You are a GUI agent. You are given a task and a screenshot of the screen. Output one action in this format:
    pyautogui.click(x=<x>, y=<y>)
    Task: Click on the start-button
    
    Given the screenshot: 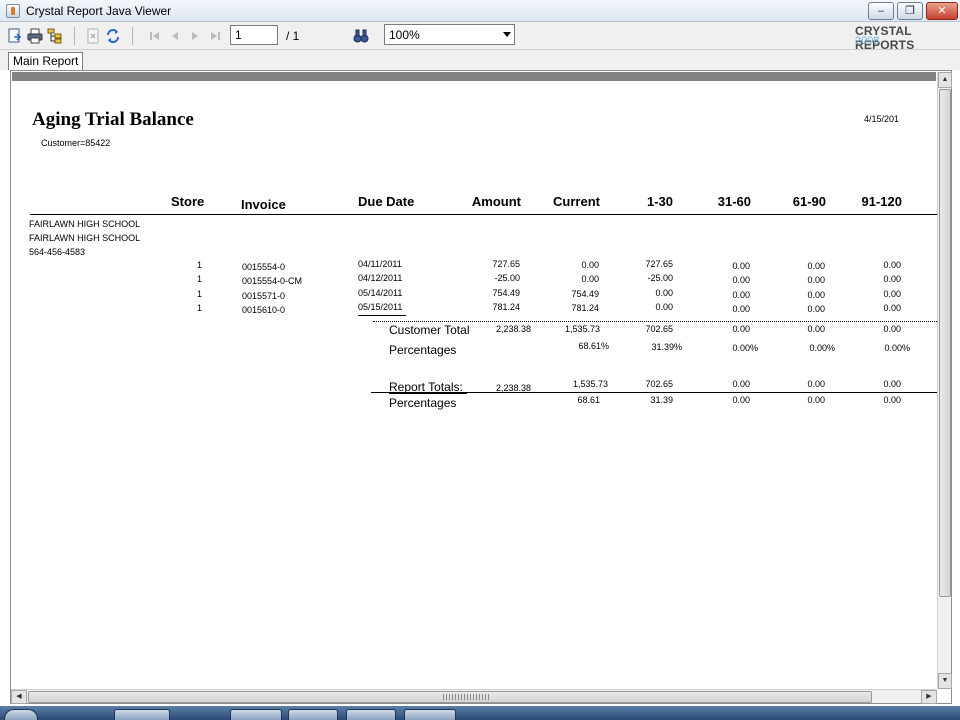 What is the action you would take?
    pyautogui.click(x=21, y=714)
    